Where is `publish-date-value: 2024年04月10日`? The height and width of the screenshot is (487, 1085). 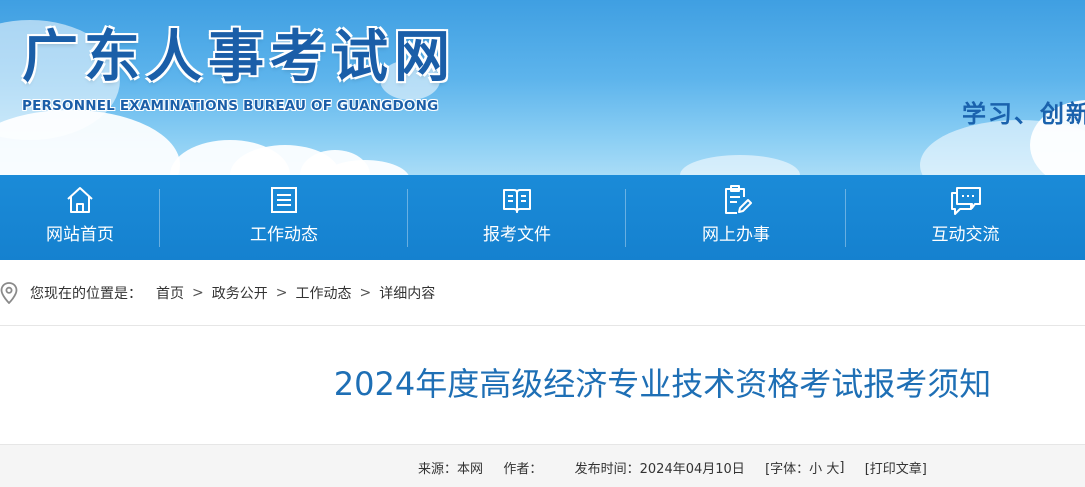
publish-date-value: 2024年04月10日 is located at coordinates (692, 469).